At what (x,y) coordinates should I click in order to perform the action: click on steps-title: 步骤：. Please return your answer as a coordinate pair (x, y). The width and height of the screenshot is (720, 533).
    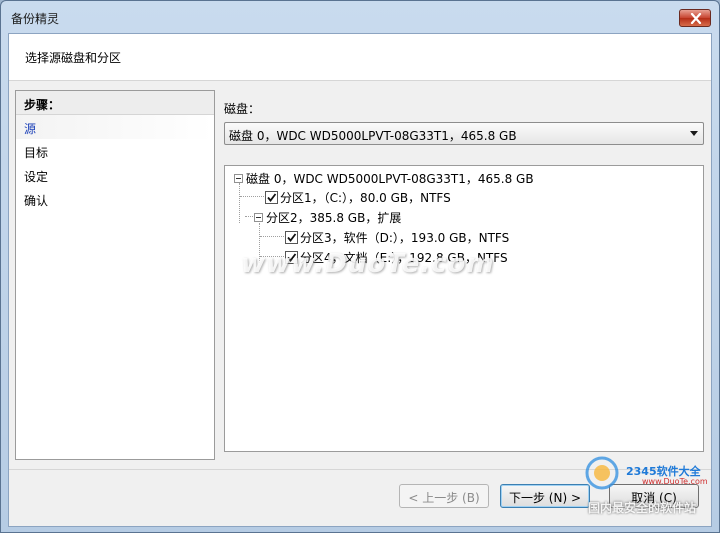
    Looking at the image, I should click on (115, 103).